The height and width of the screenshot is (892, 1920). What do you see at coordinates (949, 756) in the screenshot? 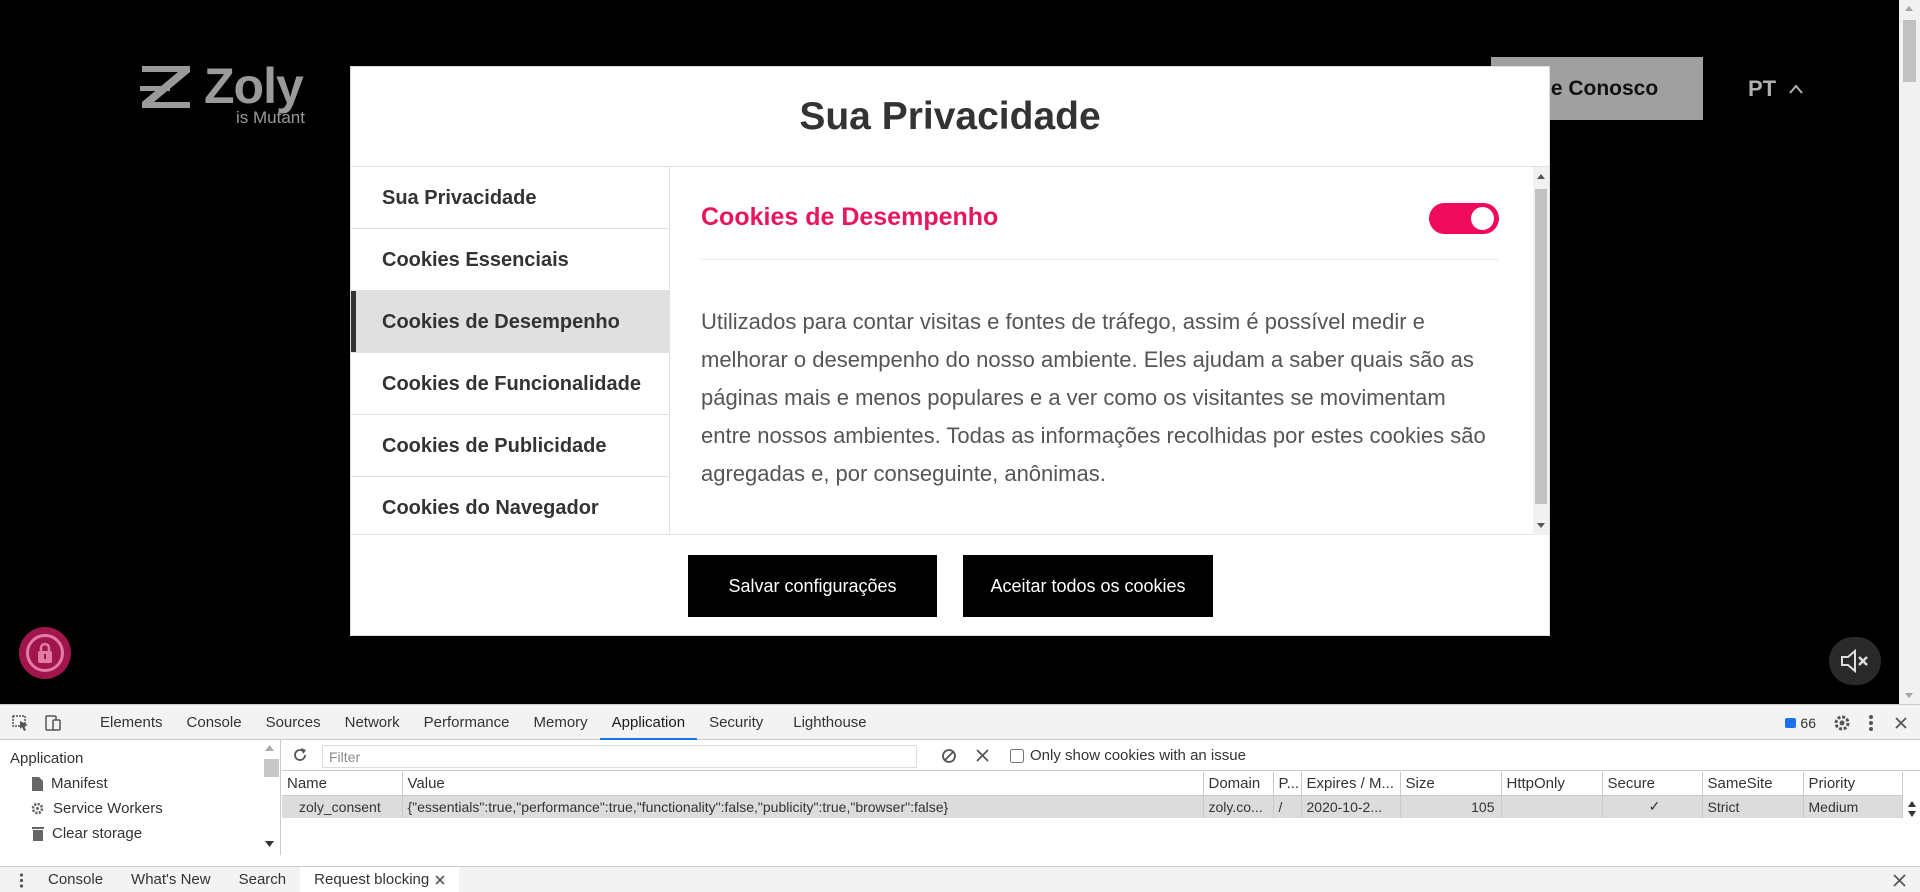
I see `clear-all-icon` at bounding box center [949, 756].